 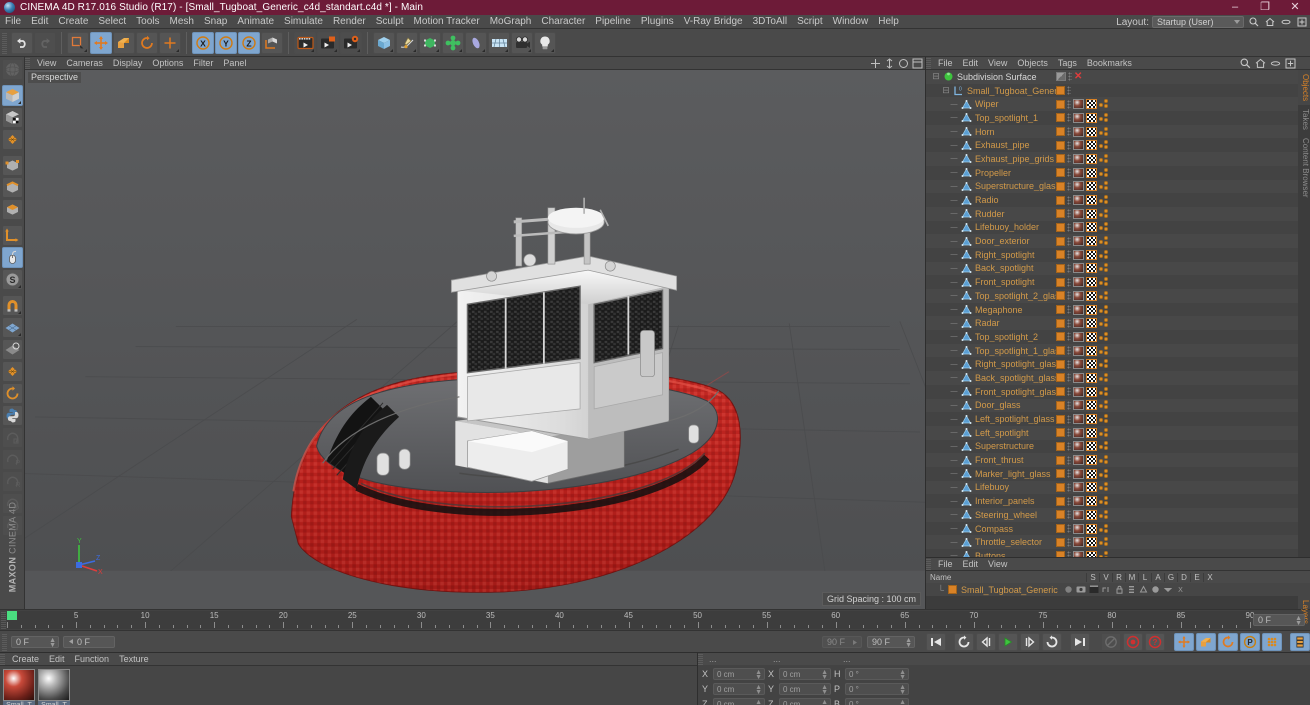 I want to click on menu-item-select: Select, so click(x=112, y=22).